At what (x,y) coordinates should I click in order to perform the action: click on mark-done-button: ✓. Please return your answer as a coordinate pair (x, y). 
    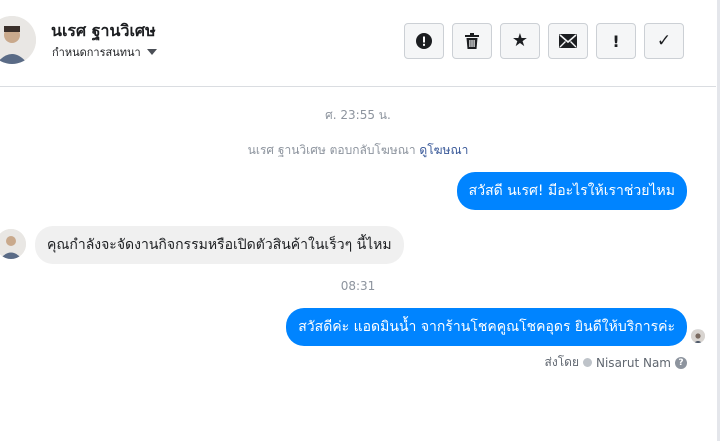
    Looking at the image, I should click on (664, 41).